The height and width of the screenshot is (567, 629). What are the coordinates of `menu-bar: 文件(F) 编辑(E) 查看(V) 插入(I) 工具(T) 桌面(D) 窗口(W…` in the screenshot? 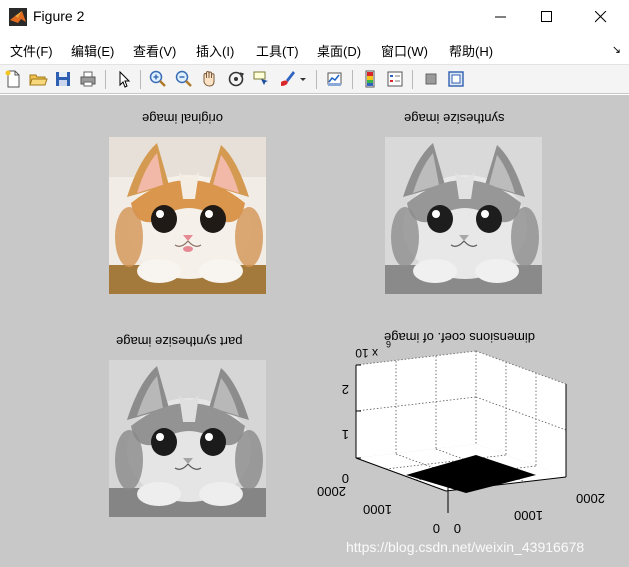 It's located at (314, 49).